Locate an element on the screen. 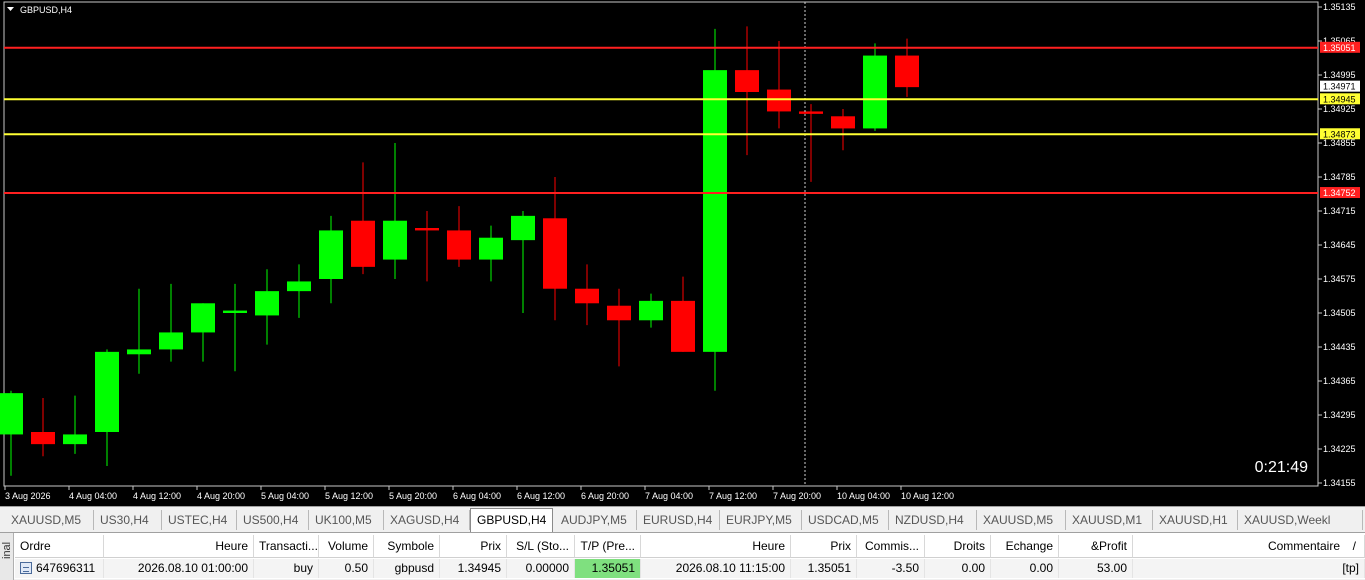 The height and width of the screenshot is (580, 1365). terminal-side-label: inal is located at coordinates (7, 556).